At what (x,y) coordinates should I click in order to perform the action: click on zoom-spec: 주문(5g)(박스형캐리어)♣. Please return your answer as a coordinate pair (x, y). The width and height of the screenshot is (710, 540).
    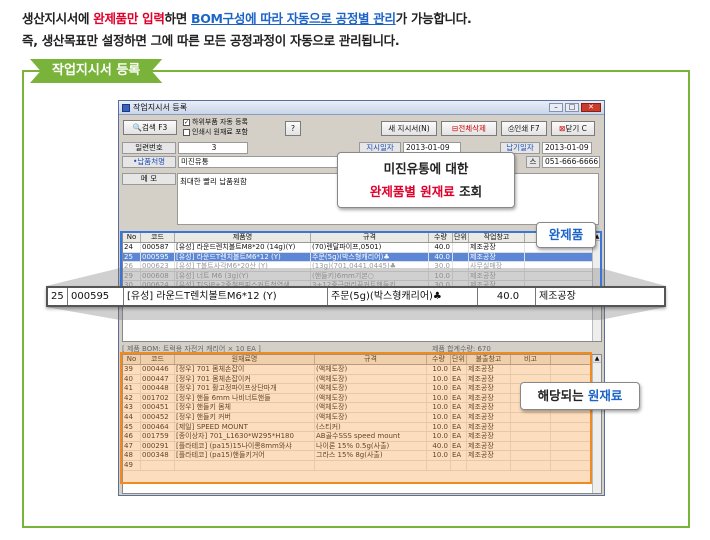
    Looking at the image, I should click on (403, 296).